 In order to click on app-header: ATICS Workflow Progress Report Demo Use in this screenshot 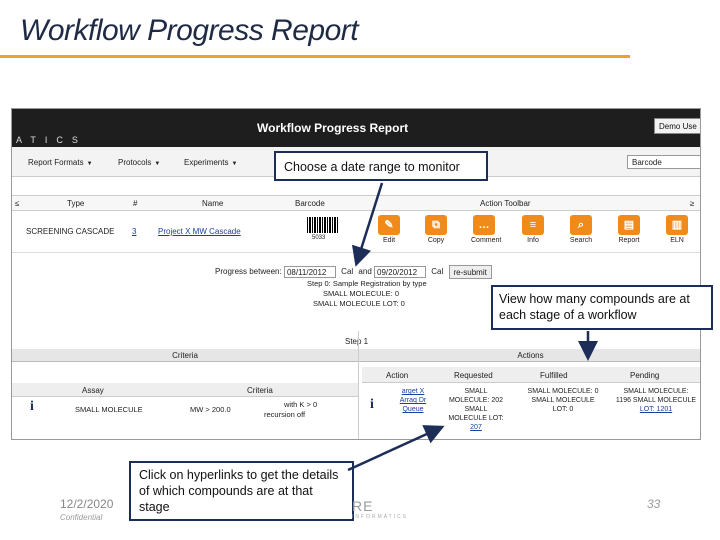, I will do `click(356, 128)`.